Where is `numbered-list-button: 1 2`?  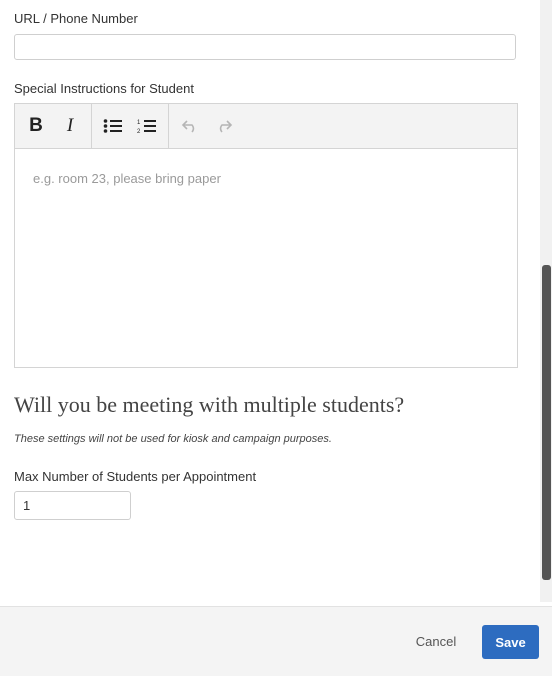
numbered-list-button: 1 2 is located at coordinates (147, 126).